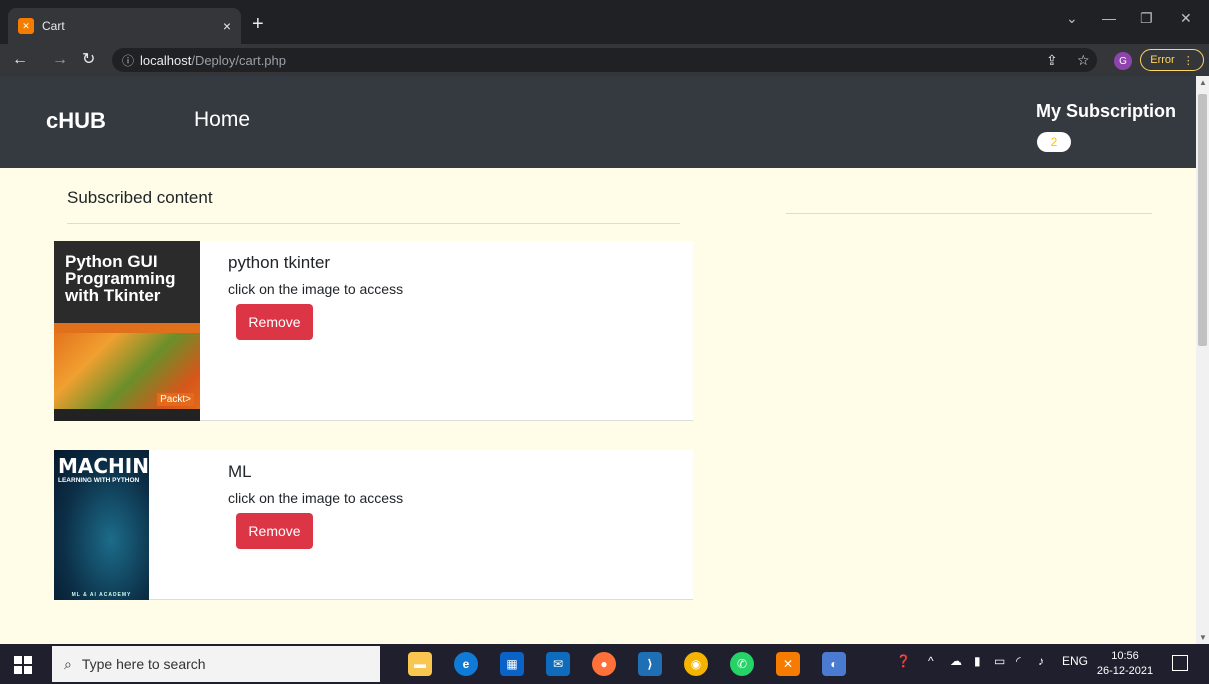 The image size is (1209, 684). What do you see at coordinates (742, 664) in the screenshot?
I see `whatsapp-icon: ✆` at bounding box center [742, 664].